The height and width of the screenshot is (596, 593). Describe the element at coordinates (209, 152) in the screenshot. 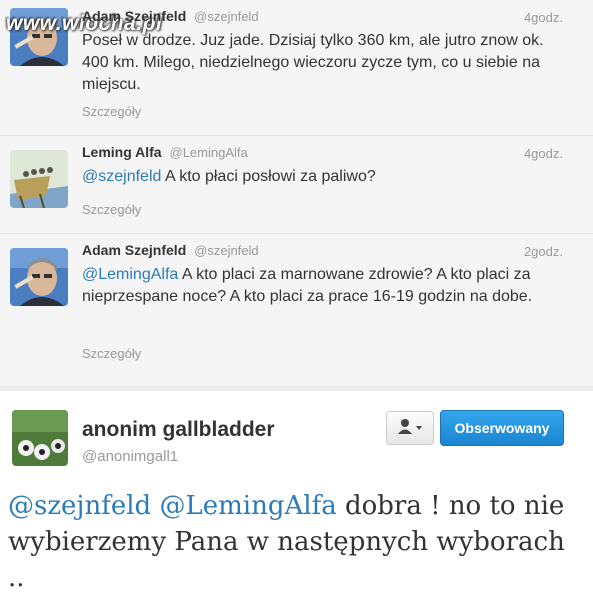

I see `author-handle: @LemingAlfa` at that location.